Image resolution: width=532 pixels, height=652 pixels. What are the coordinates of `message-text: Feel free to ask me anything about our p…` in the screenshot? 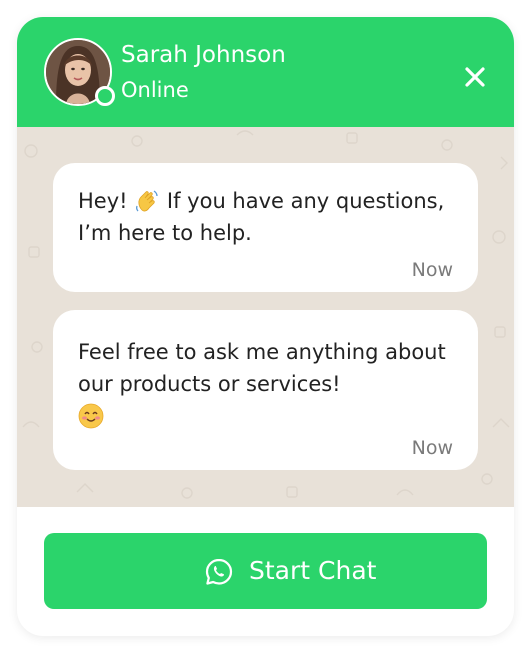 It's located at (268, 384).